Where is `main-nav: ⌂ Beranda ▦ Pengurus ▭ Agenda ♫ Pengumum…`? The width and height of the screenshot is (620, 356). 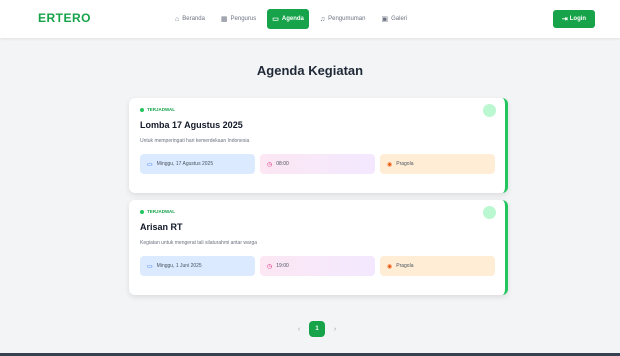
main-nav: ⌂ Beranda ▦ Pengurus ▭ Agenda ♫ Pengumum… is located at coordinates (294, 19).